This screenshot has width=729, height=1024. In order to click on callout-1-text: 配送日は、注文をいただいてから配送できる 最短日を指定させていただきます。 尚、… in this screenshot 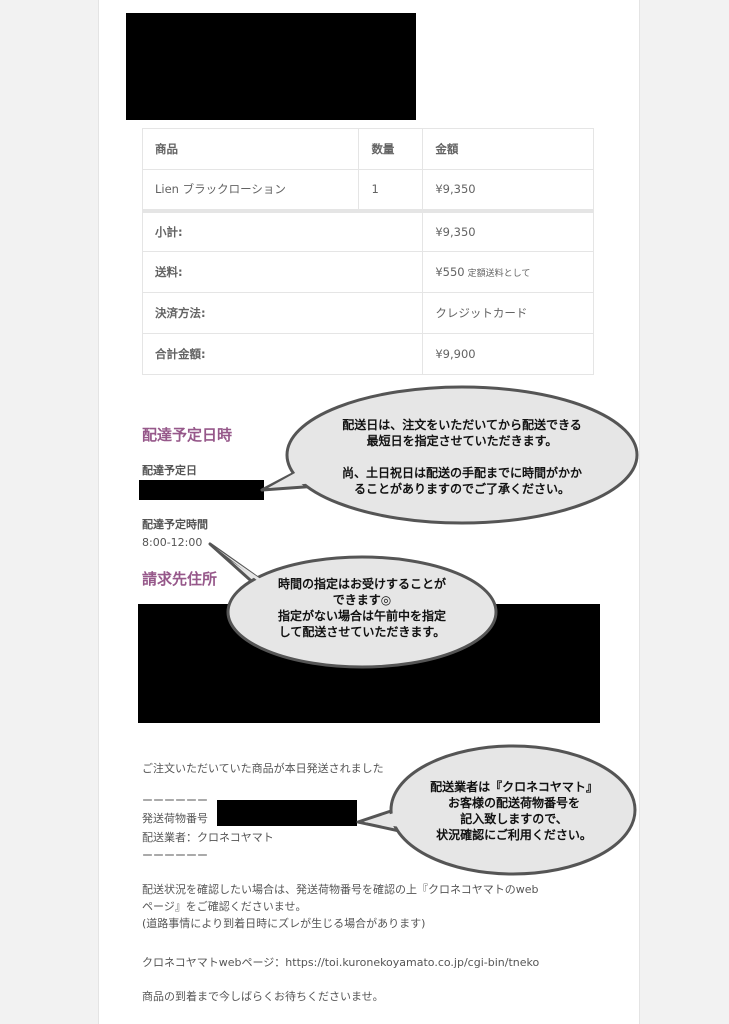, I will do `click(462, 457)`.